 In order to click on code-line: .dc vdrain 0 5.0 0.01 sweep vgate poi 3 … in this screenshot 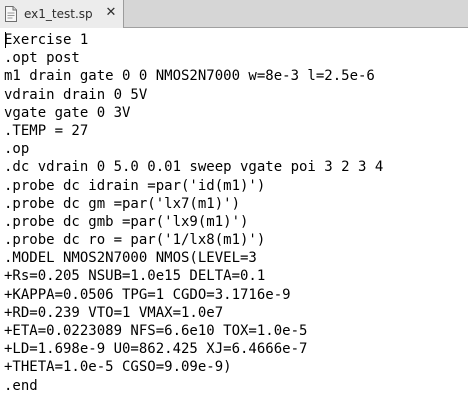, I will do `click(194, 167)`.